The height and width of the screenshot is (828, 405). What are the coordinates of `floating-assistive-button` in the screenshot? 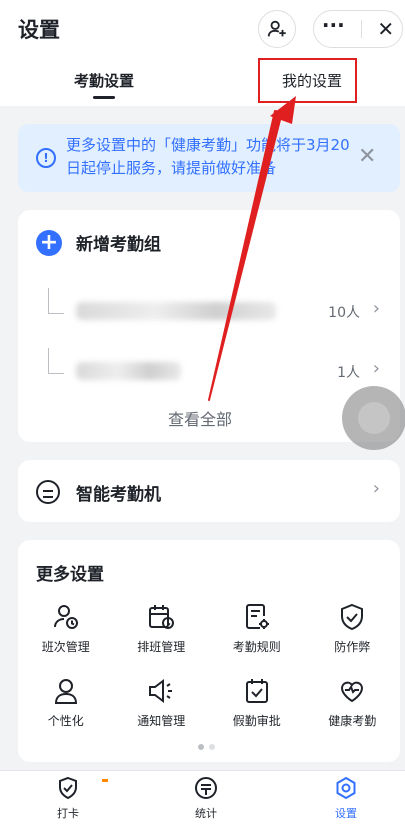 It's located at (373, 418).